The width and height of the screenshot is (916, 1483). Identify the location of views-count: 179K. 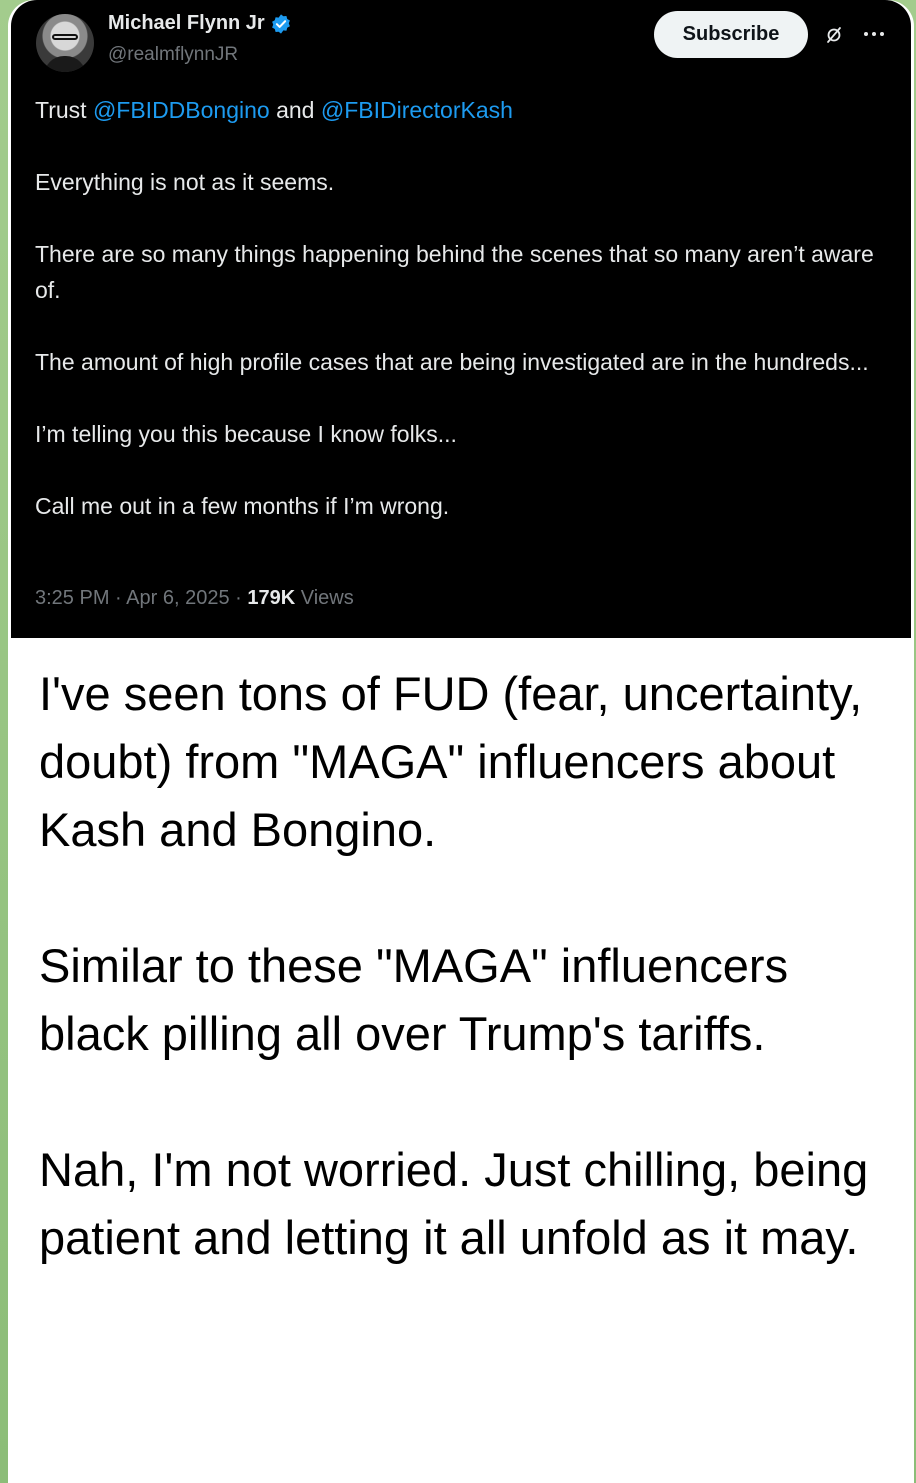
(271, 598).